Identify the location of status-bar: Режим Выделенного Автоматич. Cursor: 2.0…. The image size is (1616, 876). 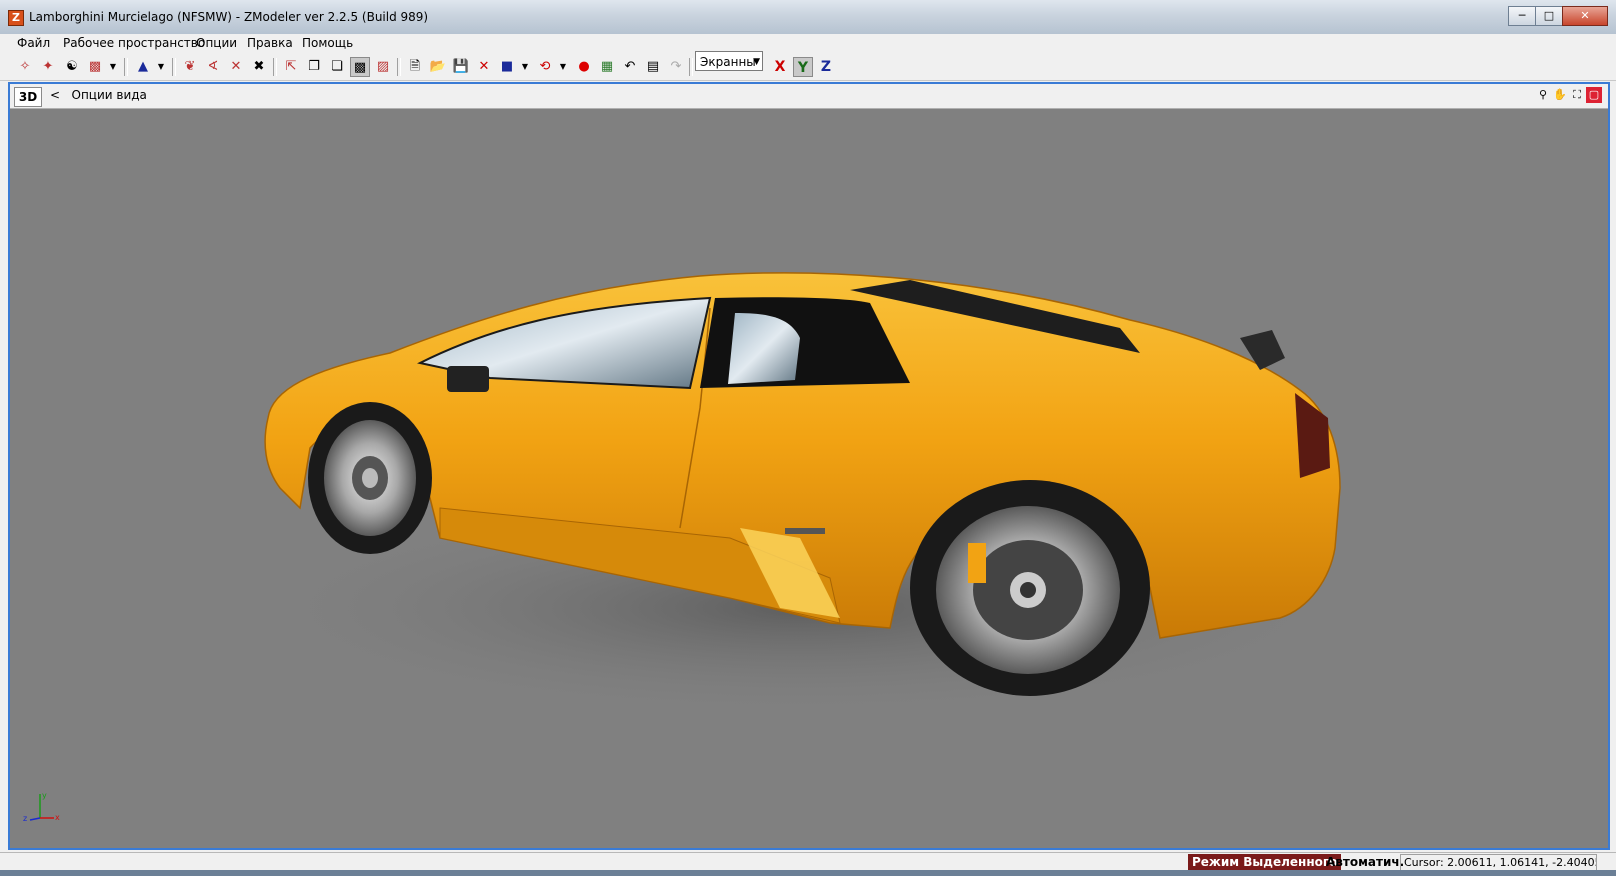
(808, 861).